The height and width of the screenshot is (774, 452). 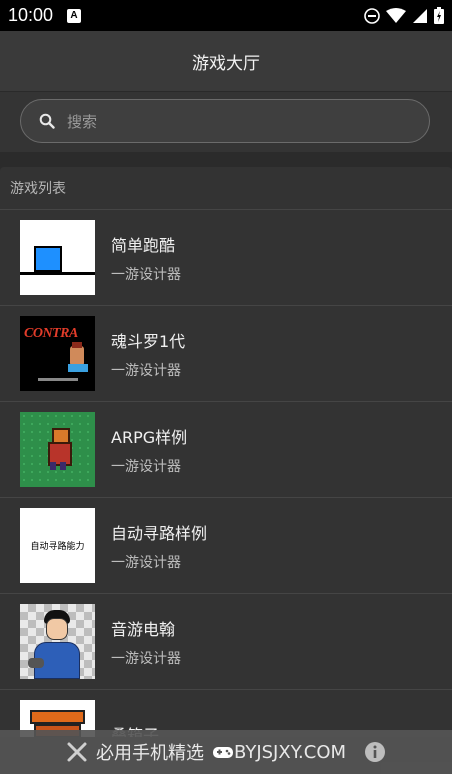 I want to click on item-title: 魂斗罗1代, so click(x=148, y=341).